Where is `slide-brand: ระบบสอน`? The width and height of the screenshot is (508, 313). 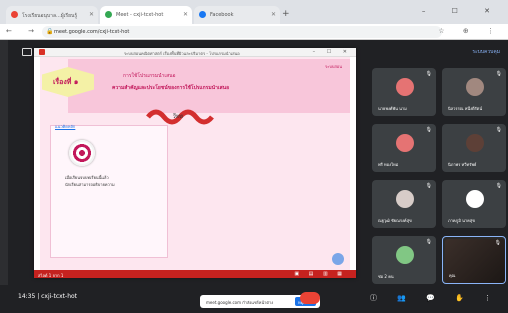
slide-brand: ระบบสอน is located at coordinates (333, 66).